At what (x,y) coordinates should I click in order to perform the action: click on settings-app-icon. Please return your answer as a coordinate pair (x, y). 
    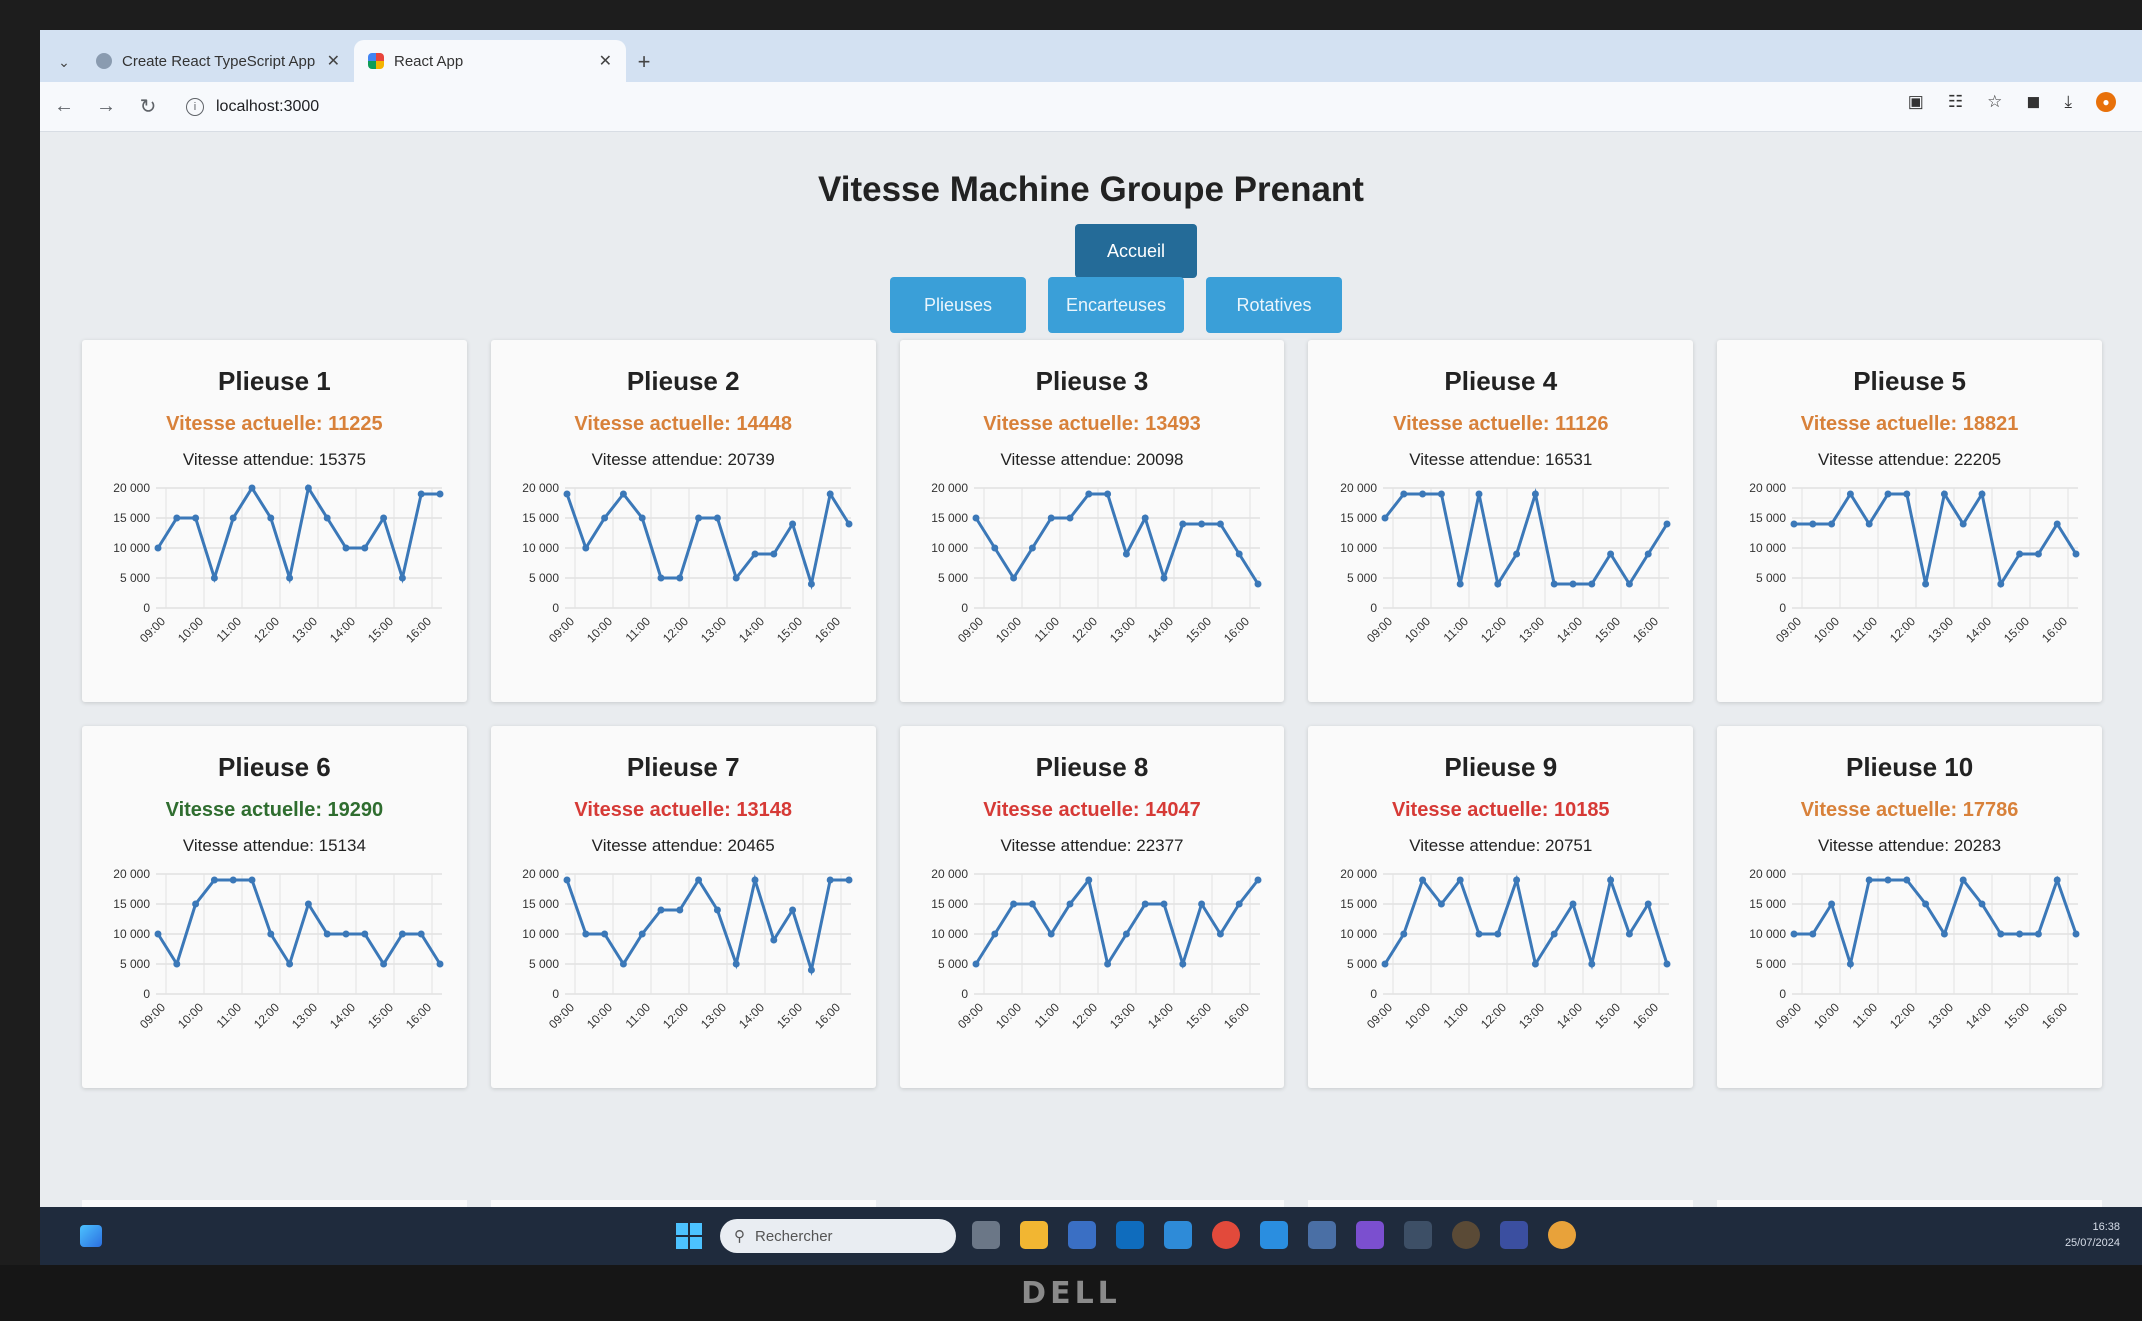
    Looking at the image, I should click on (1418, 1235).